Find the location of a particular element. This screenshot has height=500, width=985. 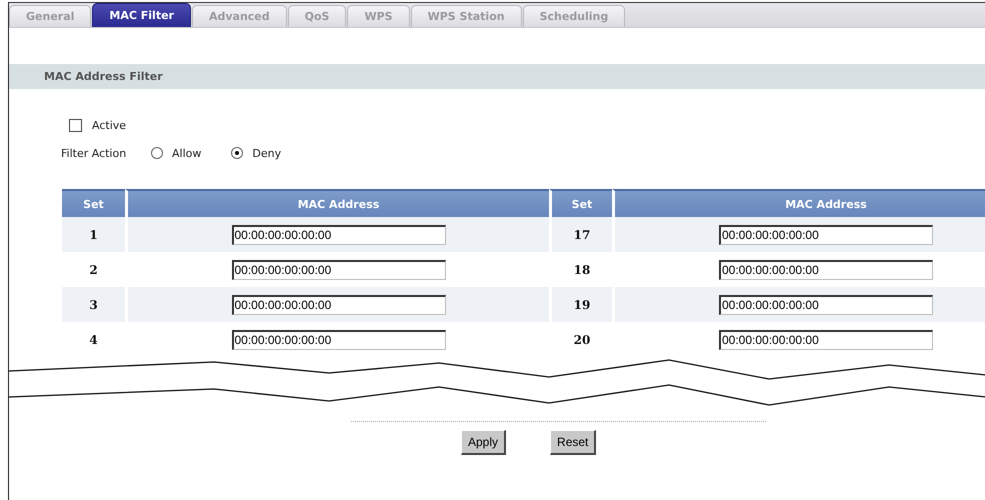

checkbox is located at coordinates (75, 125).